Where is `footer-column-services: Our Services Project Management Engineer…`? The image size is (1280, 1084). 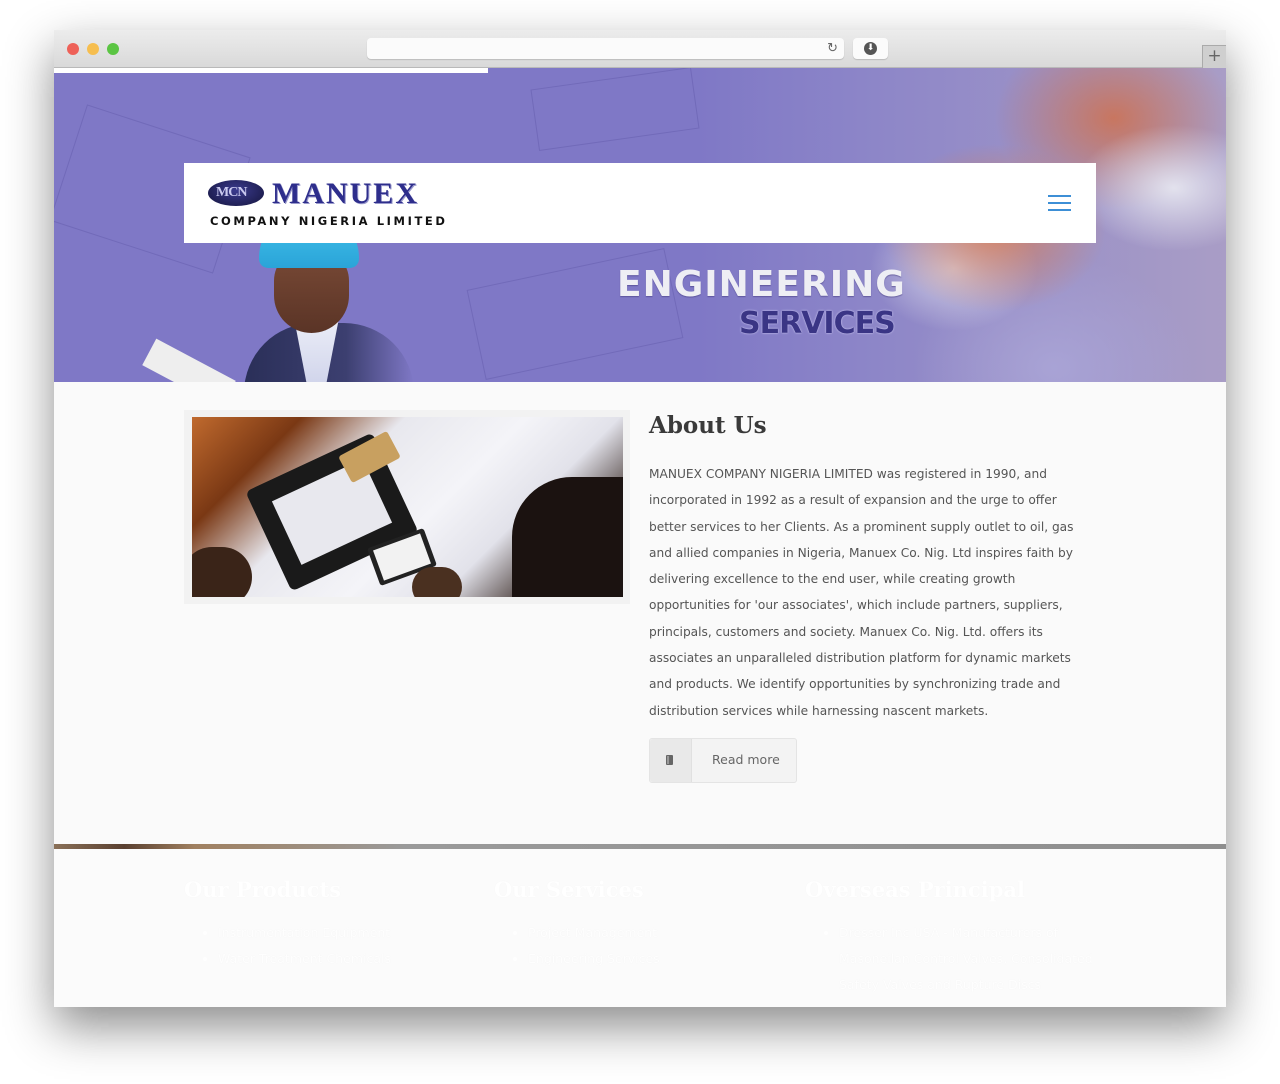
footer-column-services: Our Services Project Management Engineer… is located at coordinates (644, 924).